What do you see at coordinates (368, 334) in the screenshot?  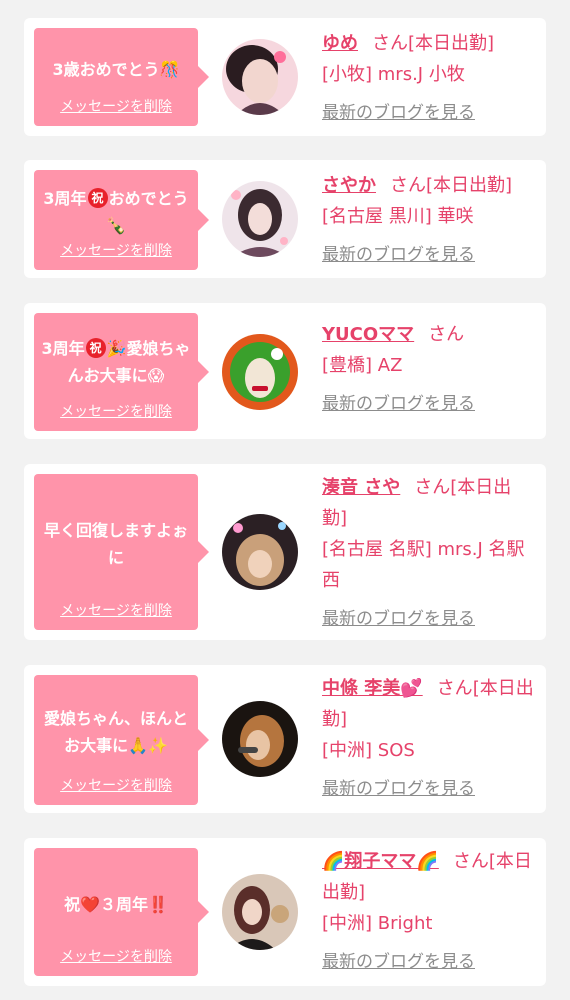 I see `sender-name-link: YUCOママ` at bounding box center [368, 334].